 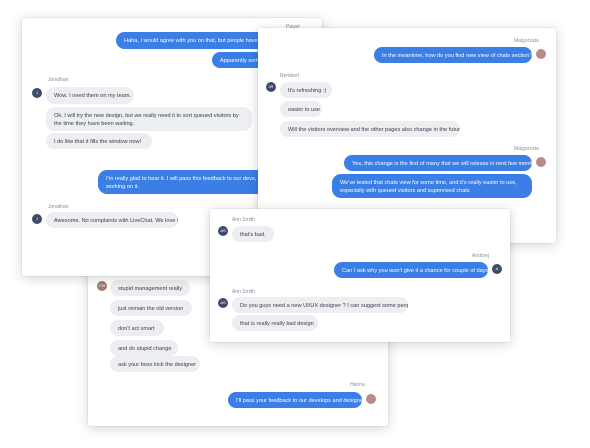 I want to click on message-bubble: stupid management really, so click(x=150, y=288).